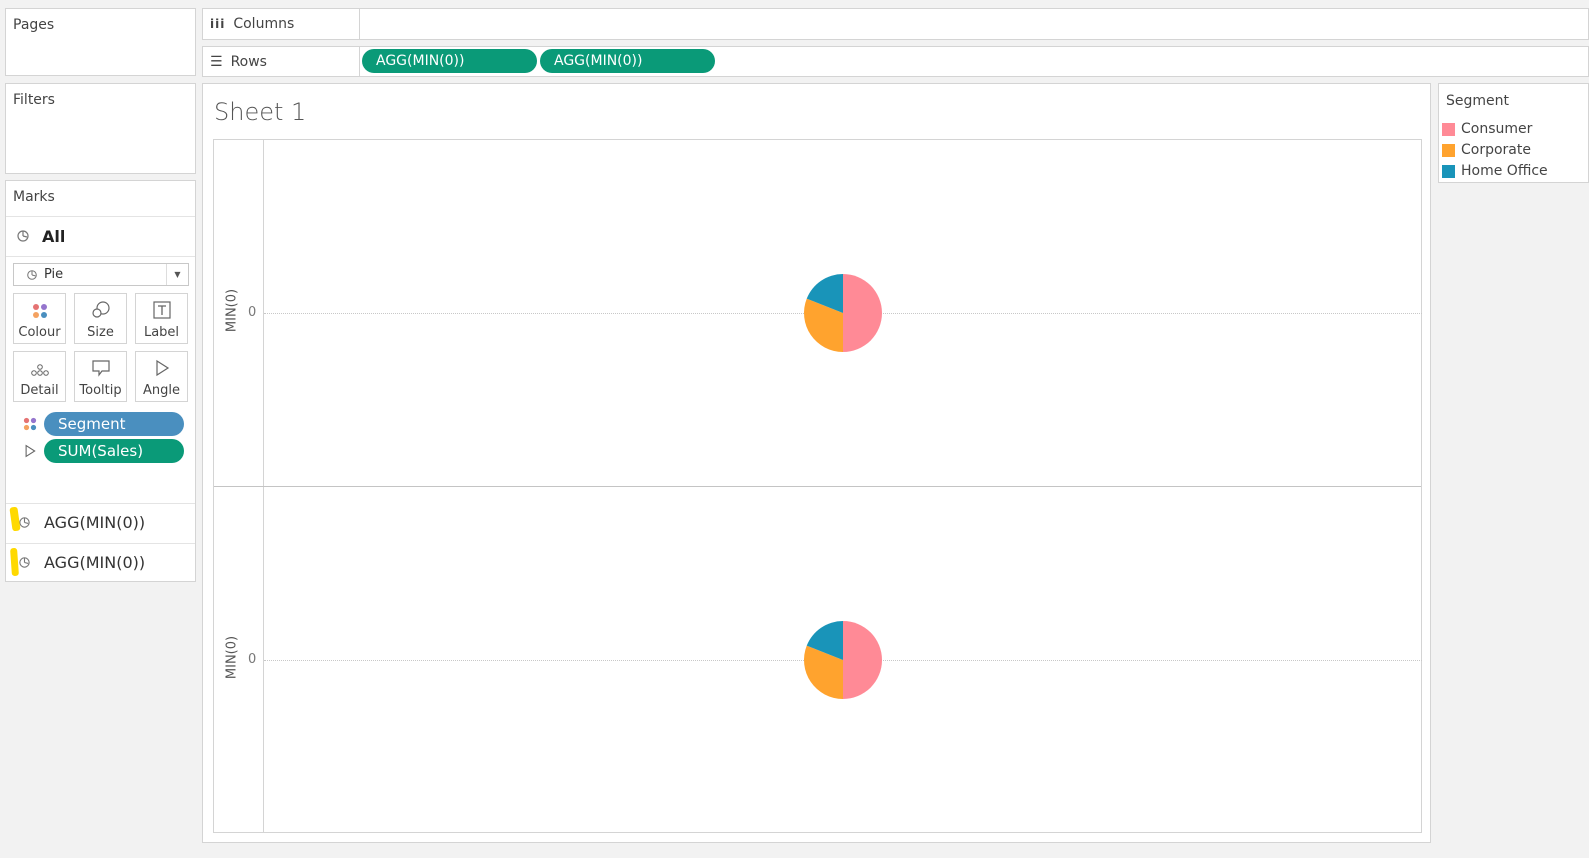 The height and width of the screenshot is (858, 1589). Describe the element at coordinates (100, 368) in the screenshot. I see `tooltip-icon` at that location.